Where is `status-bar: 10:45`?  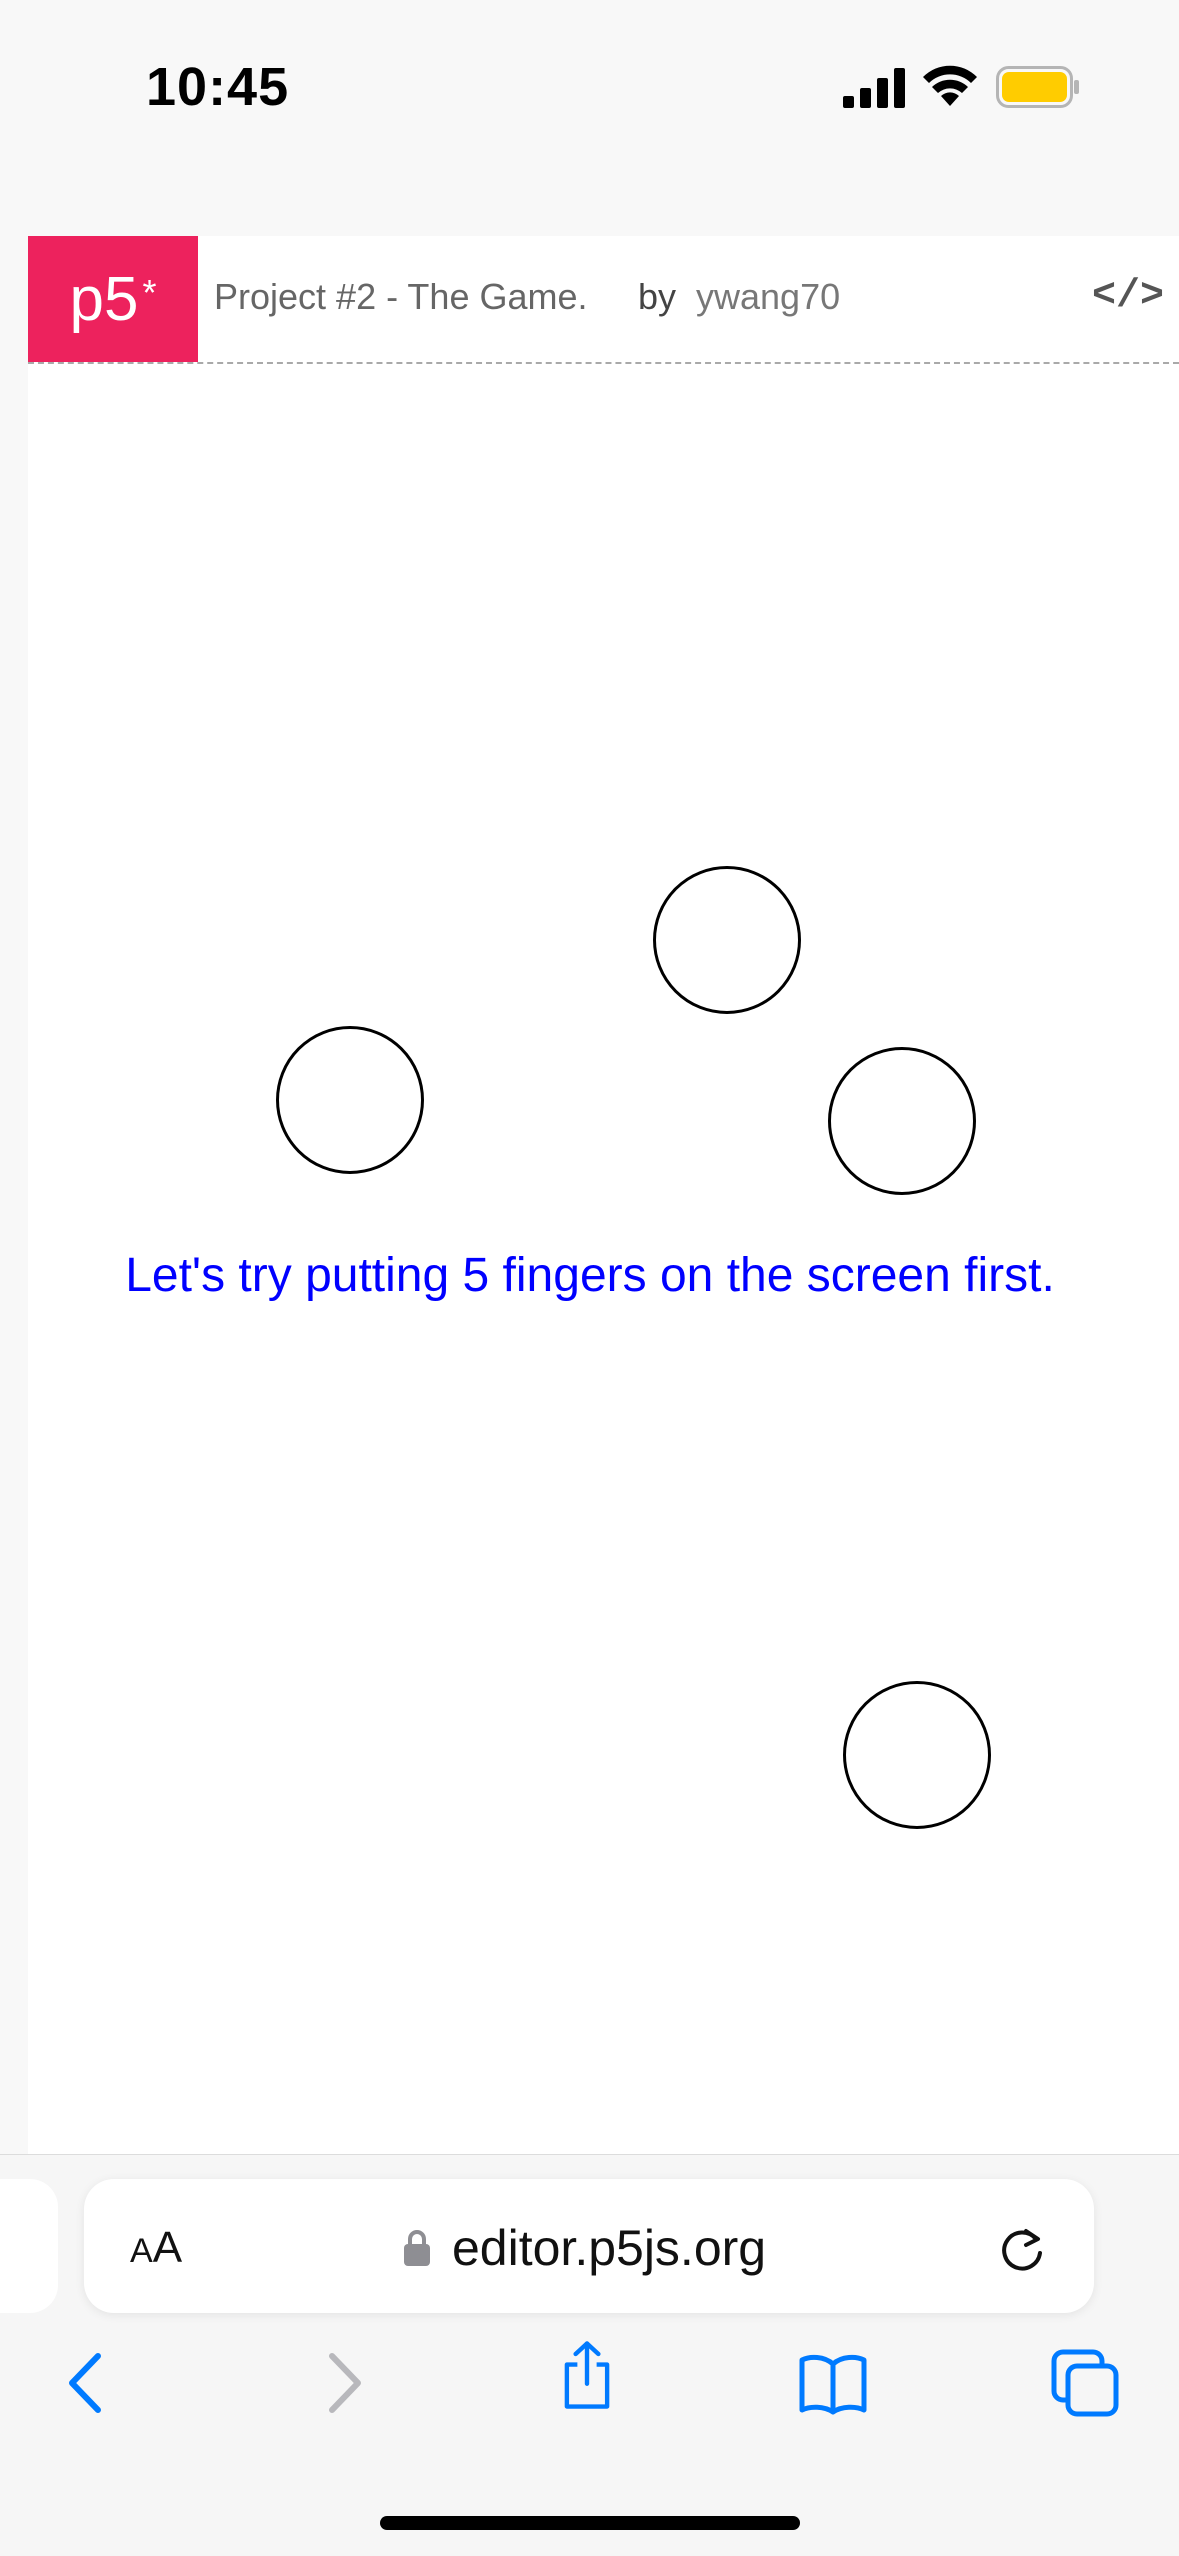 status-bar: 10:45 is located at coordinates (589, 80).